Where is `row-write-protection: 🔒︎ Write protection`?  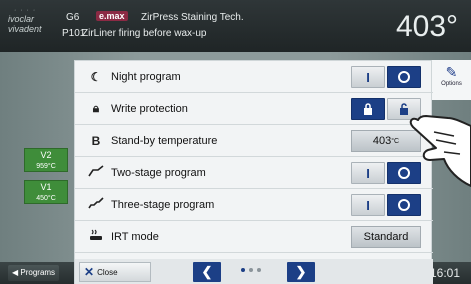
row-write-protection: 🔒︎ Write protection is located at coordinates (254, 109).